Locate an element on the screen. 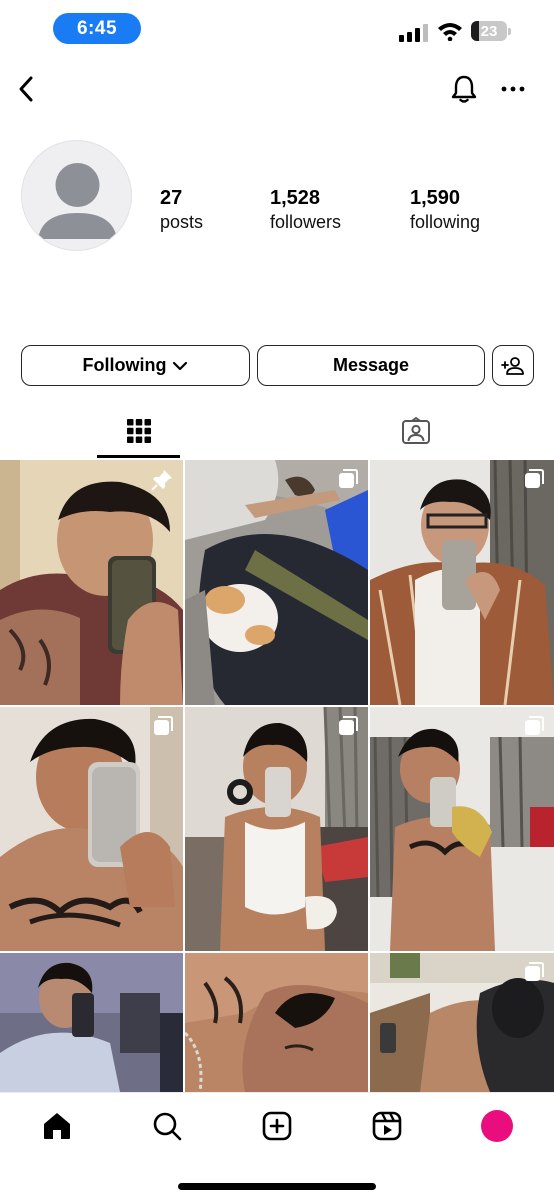  profile-header is located at coordinates (277, 89).